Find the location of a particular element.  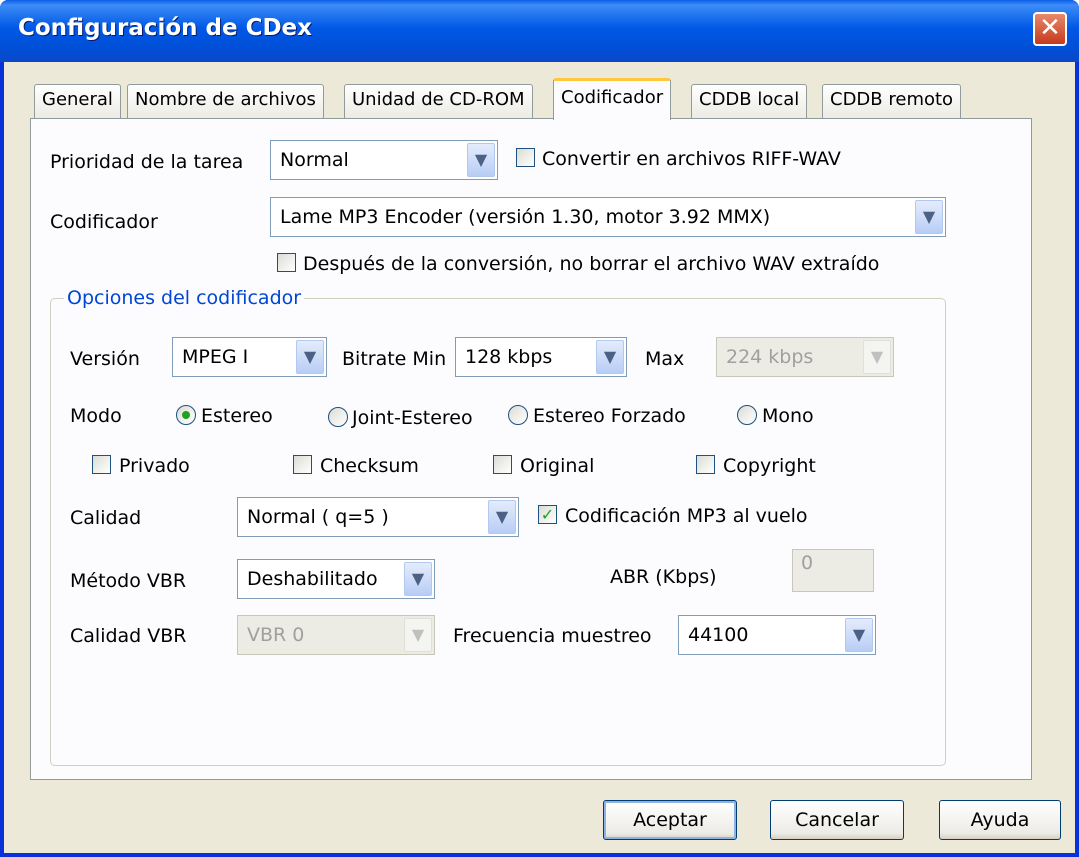

bitrate-max-label: Max is located at coordinates (665, 359).